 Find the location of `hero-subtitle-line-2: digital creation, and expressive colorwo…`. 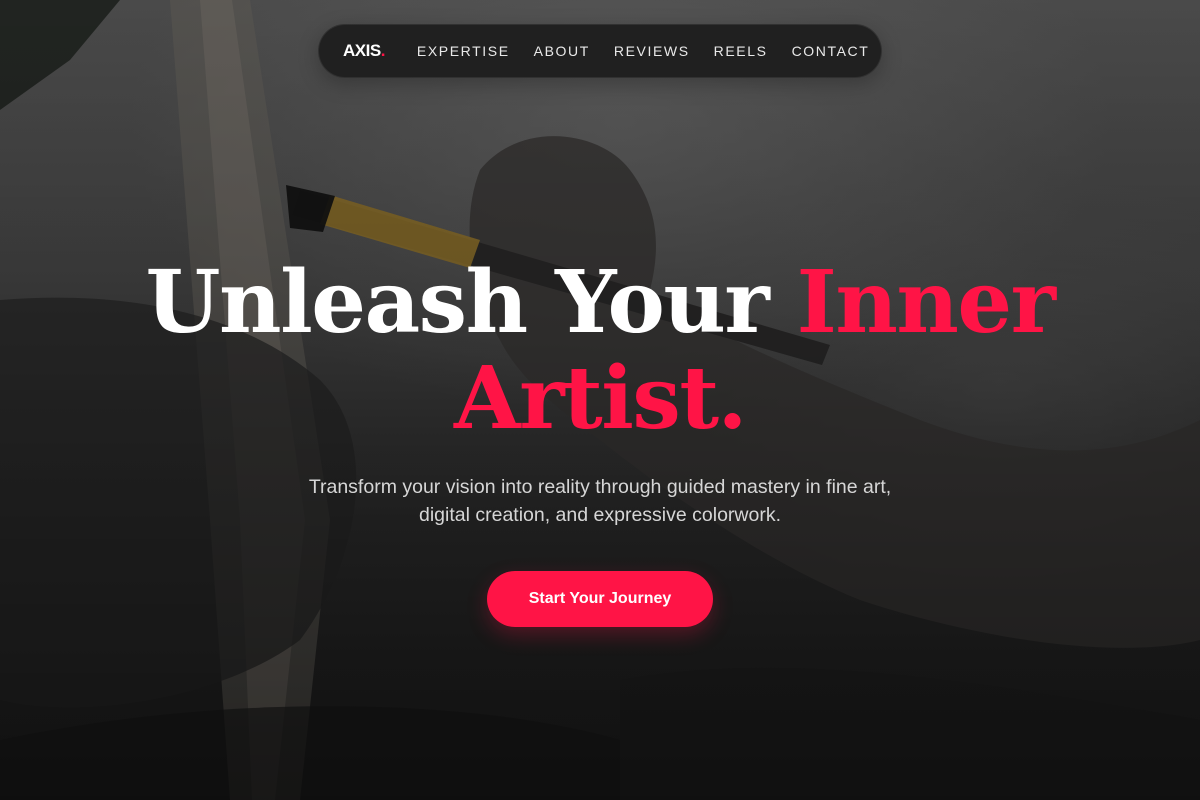

hero-subtitle-line-2: digital creation, and expressive colorwo… is located at coordinates (599, 515).